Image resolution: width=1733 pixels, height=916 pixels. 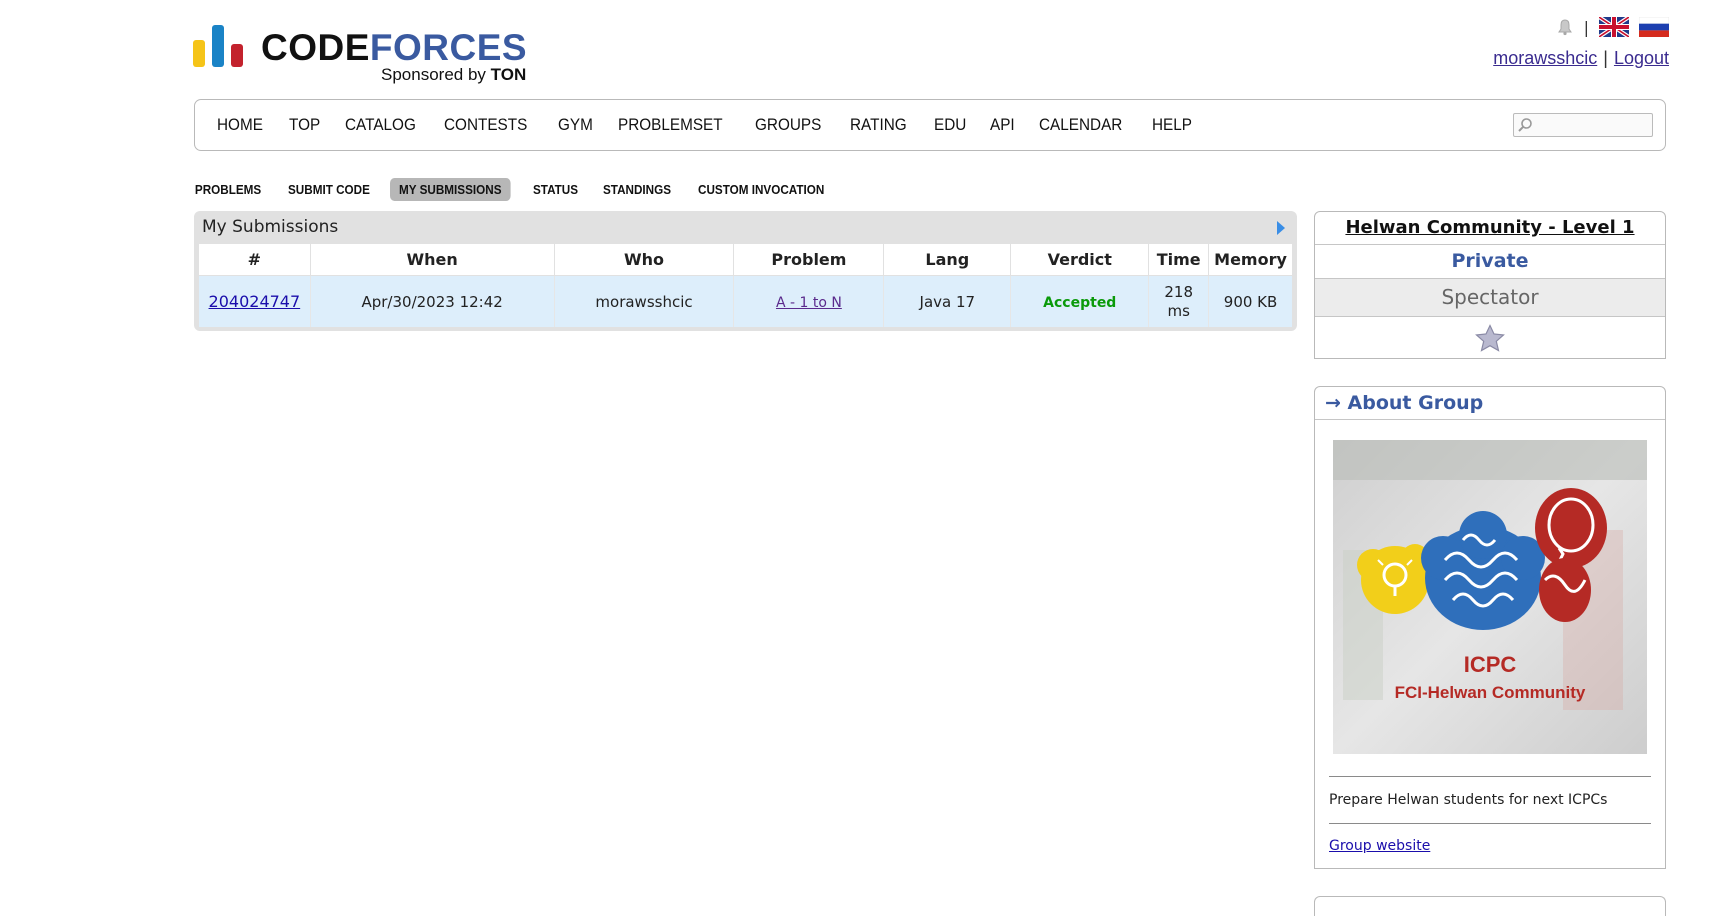 What do you see at coordinates (270, 227) in the screenshot?
I see `panel-title: My Submissions` at bounding box center [270, 227].